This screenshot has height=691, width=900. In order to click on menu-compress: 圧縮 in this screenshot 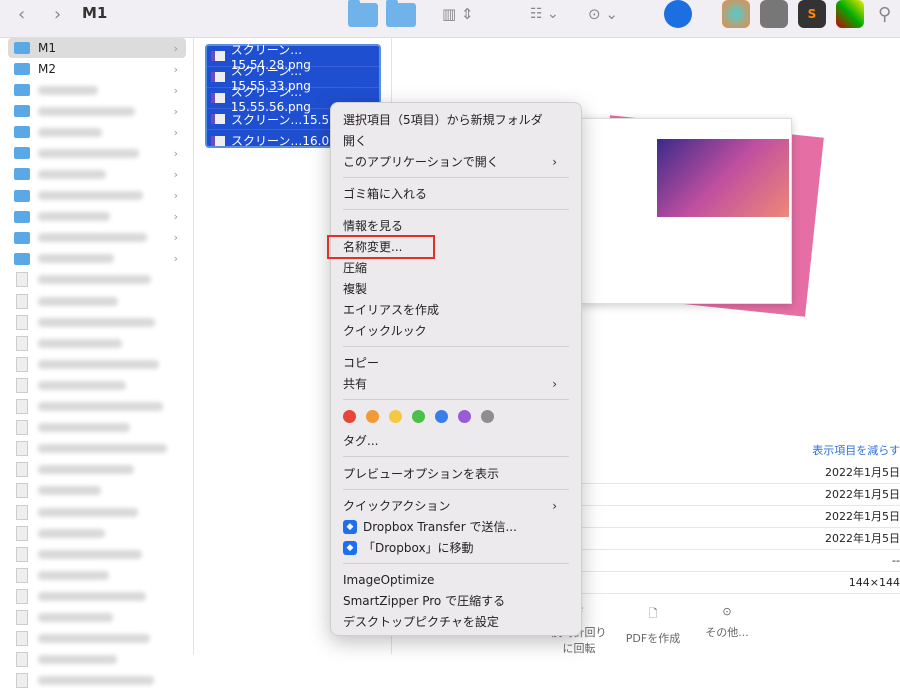, I will do `click(355, 267)`.